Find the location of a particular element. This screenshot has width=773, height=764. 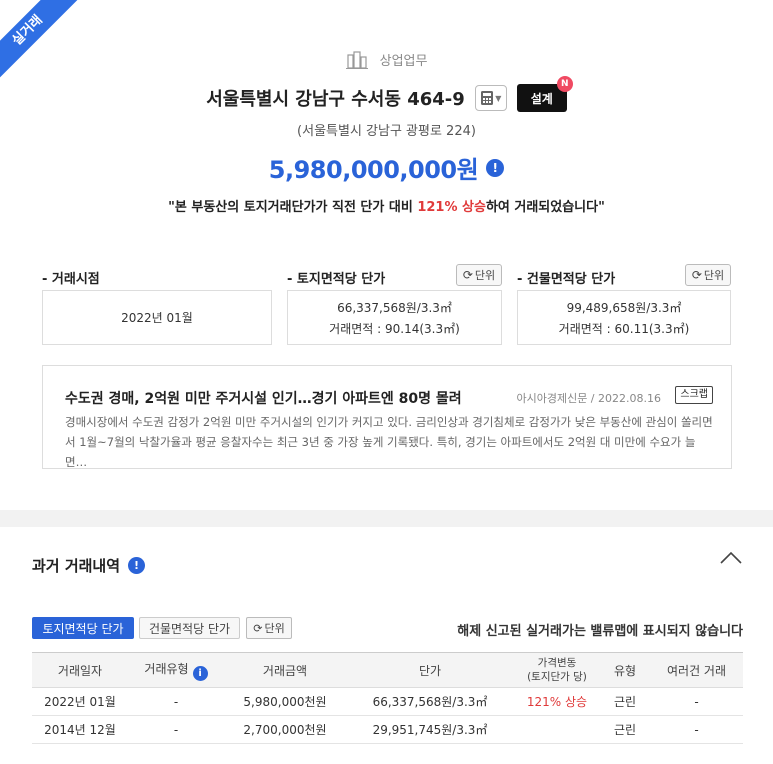

building-price-value: 99,489,658원/3.3㎡ is located at coordinates (624, 307).